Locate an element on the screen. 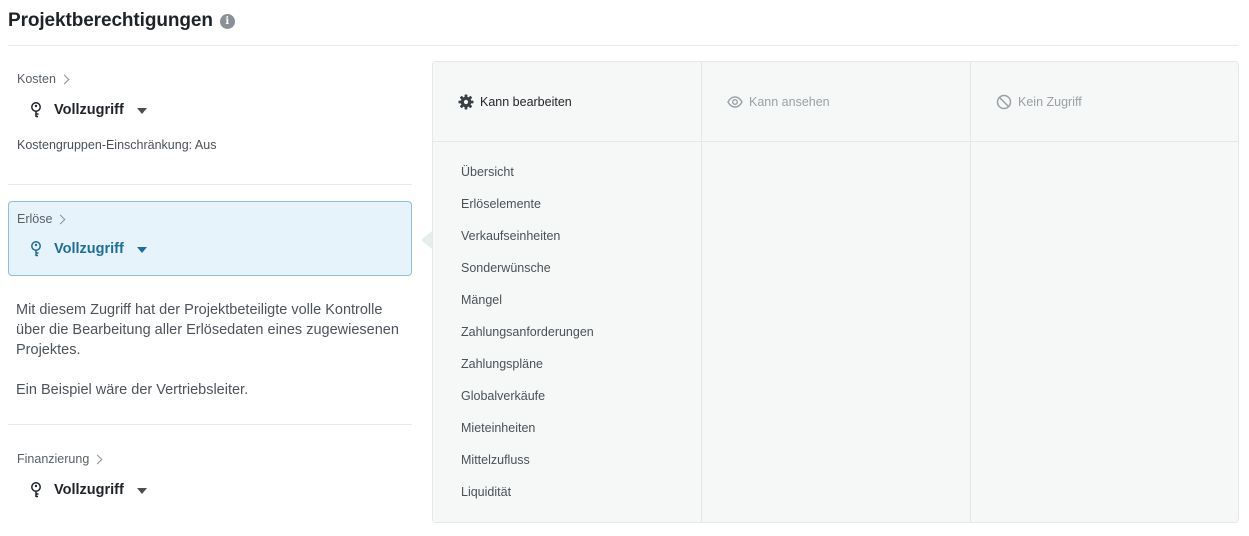 This screenshot has width=1249, height=536. gear-icon is located at coordinates (466, 101).